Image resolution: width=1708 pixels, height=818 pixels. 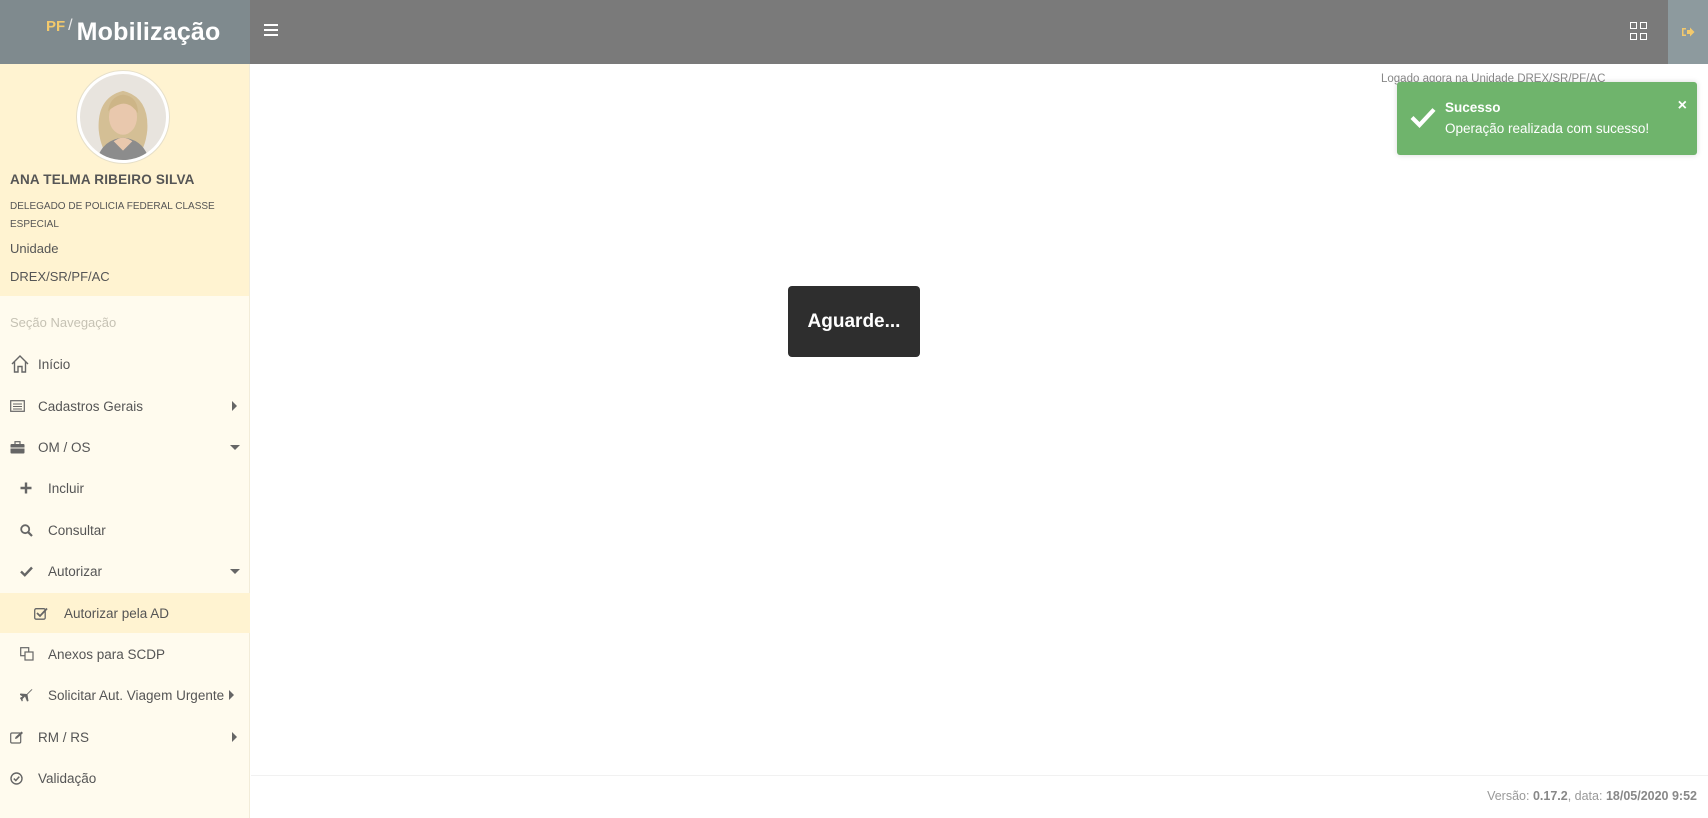 I want to click on footer-version: Versão: 0.17.2, data: 18/05/2020 9:52, so click(x=1592, y=796).